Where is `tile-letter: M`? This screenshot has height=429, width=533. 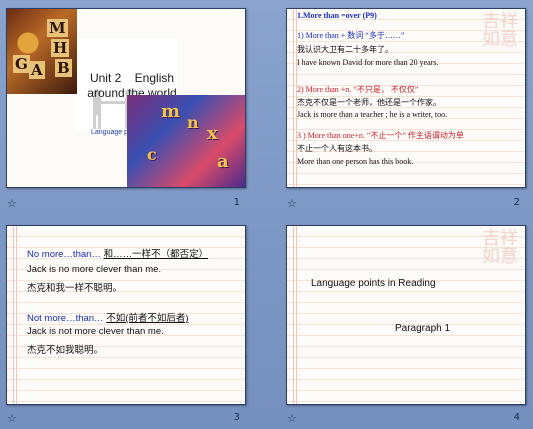 tile-letter: M is located at coordinates (57, 28).